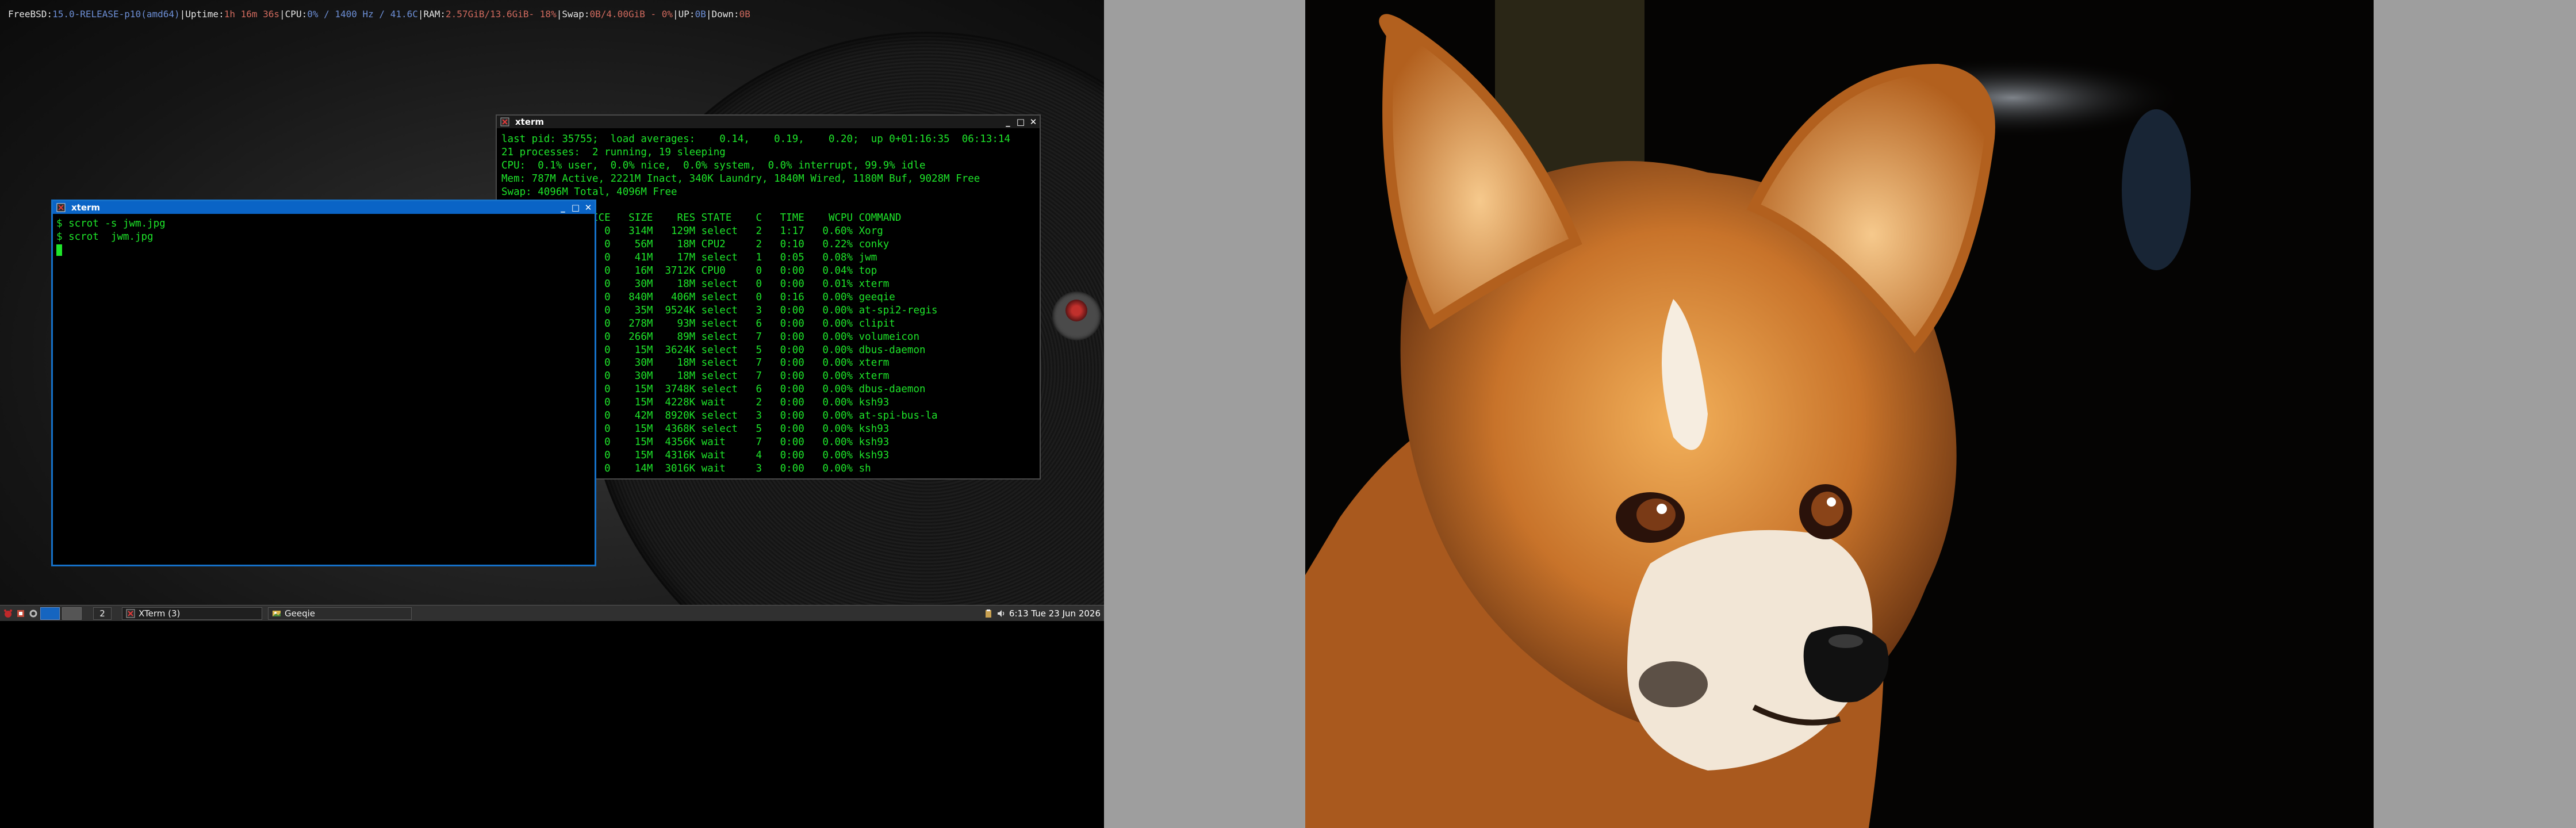  What do you see at coordinates (988, 613) in the screenshot?
I see `clipboard-icon` at bounding box center [988, 613].